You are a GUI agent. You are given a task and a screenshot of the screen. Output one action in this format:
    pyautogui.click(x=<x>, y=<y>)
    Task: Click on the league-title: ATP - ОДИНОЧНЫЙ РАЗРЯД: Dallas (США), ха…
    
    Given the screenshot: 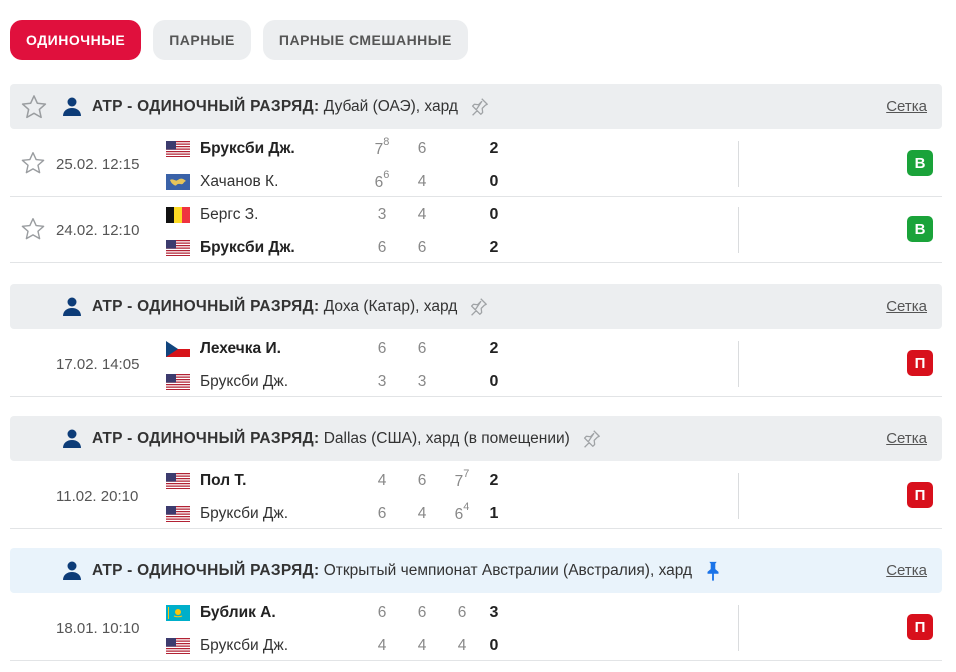 What is the action you would take?
    pyautogui.click(x=347, y=438)
    